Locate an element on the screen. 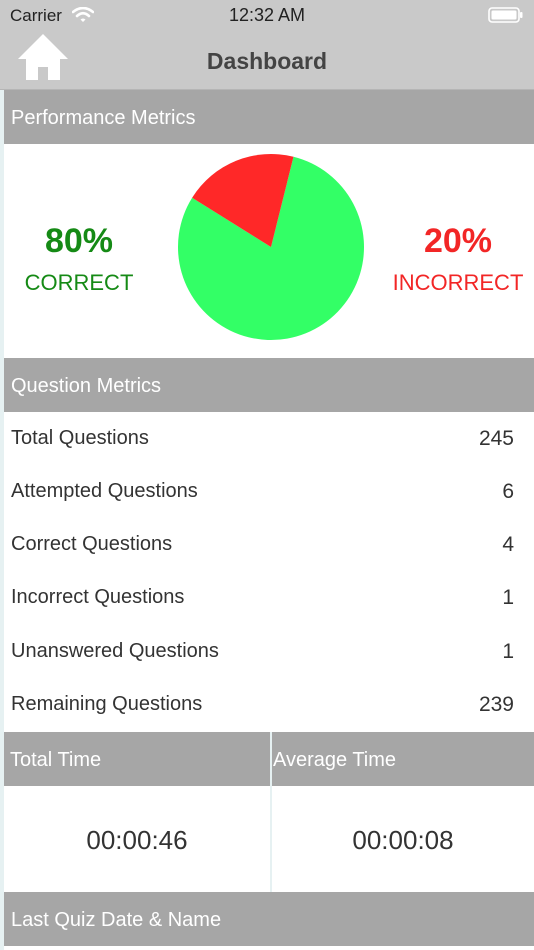  question-metrics-header: Question Metrics is located at coordinates (269, 385).